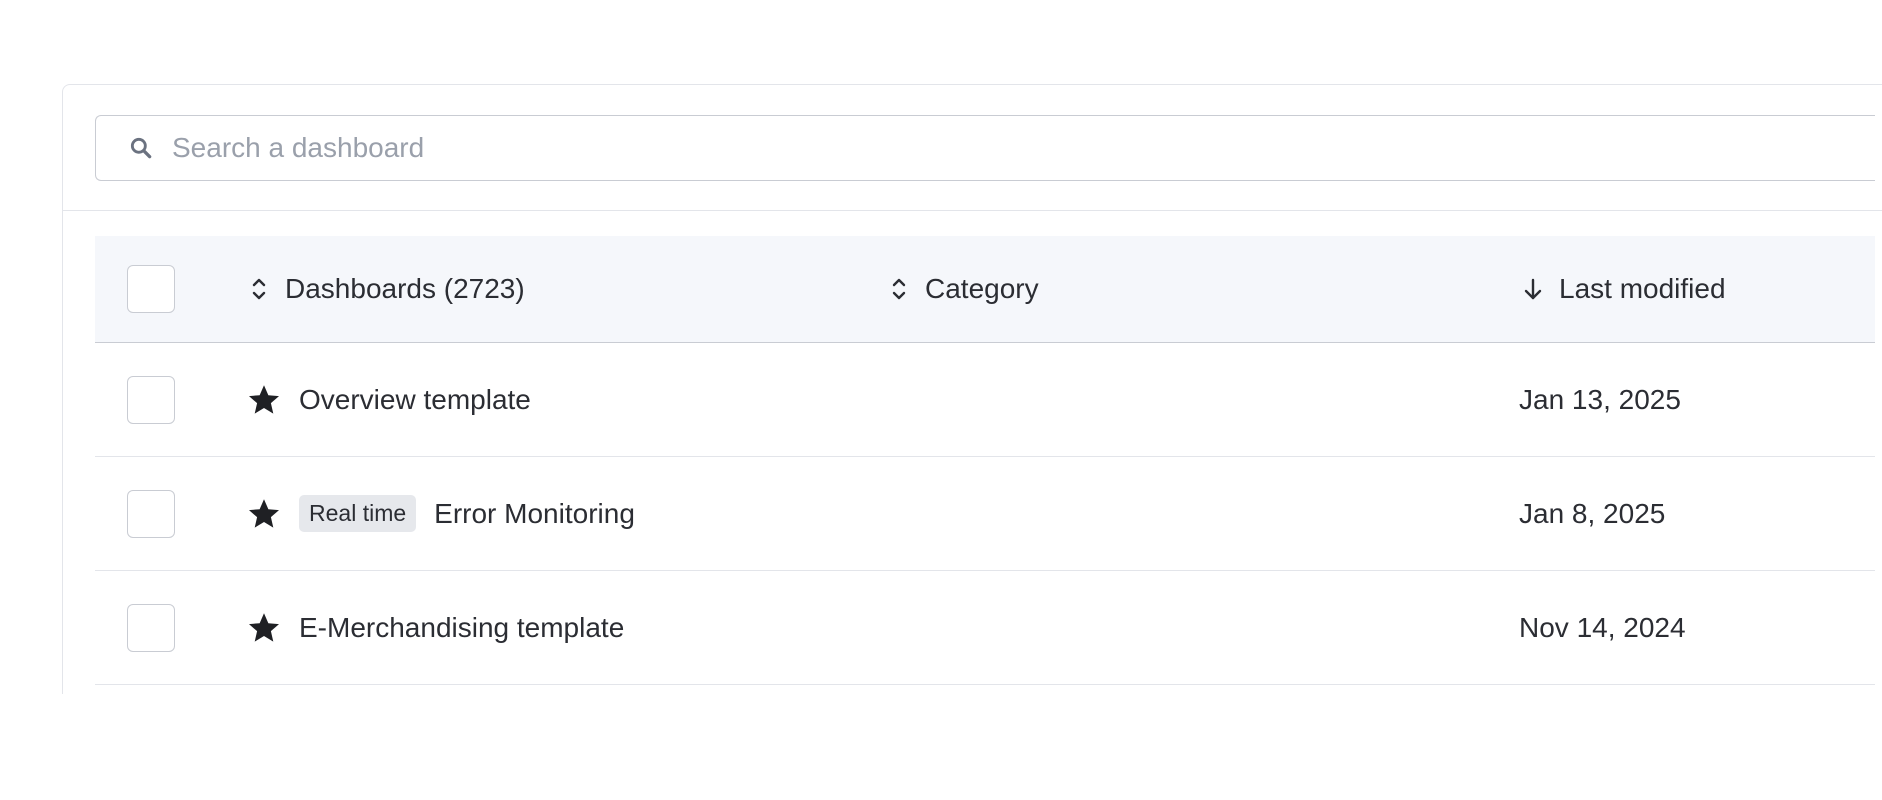  What do you see at coordinates (405, 288) in the screenshot?
I see `column-label-dashboards: Dashboards (2723)` at bounding box center [405, 288].